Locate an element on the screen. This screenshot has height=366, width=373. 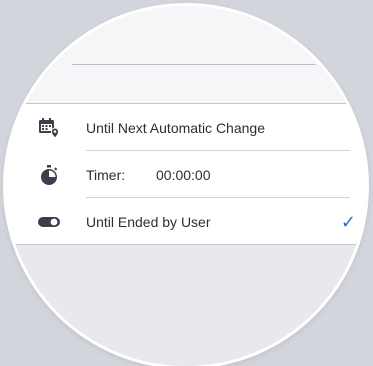
toggle-icon is located at coordinates (49, 222).